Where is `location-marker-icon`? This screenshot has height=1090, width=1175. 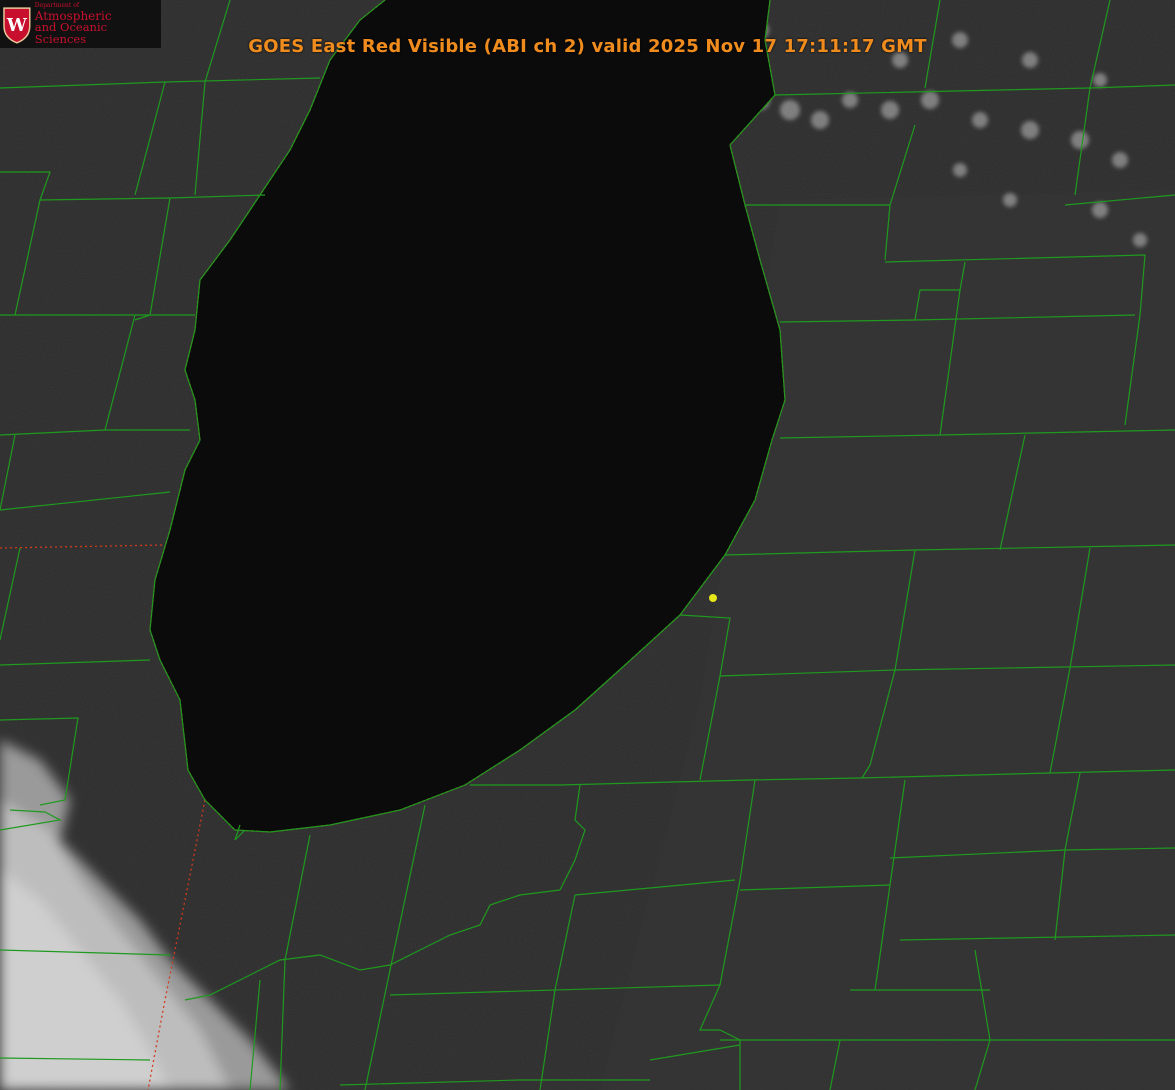
location-marker-icon is located at coordinates (713, 598).